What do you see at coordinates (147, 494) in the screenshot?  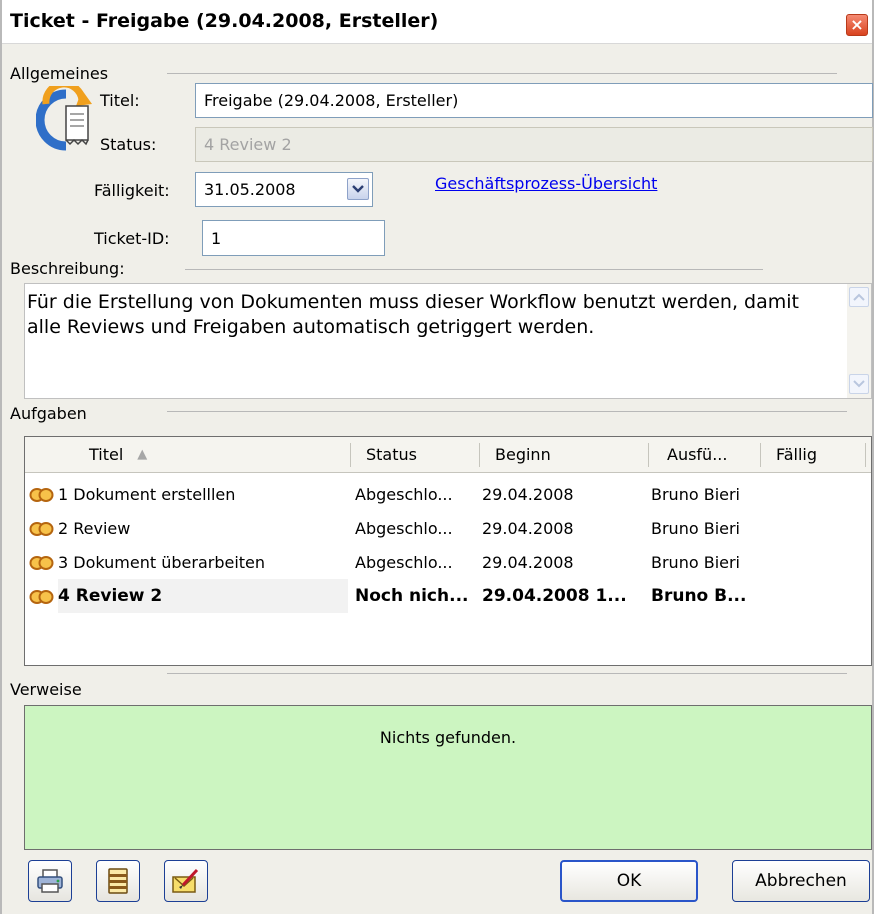 I see `task-title: 1 Dokument erstelllen` at bounding box center [147, 494].